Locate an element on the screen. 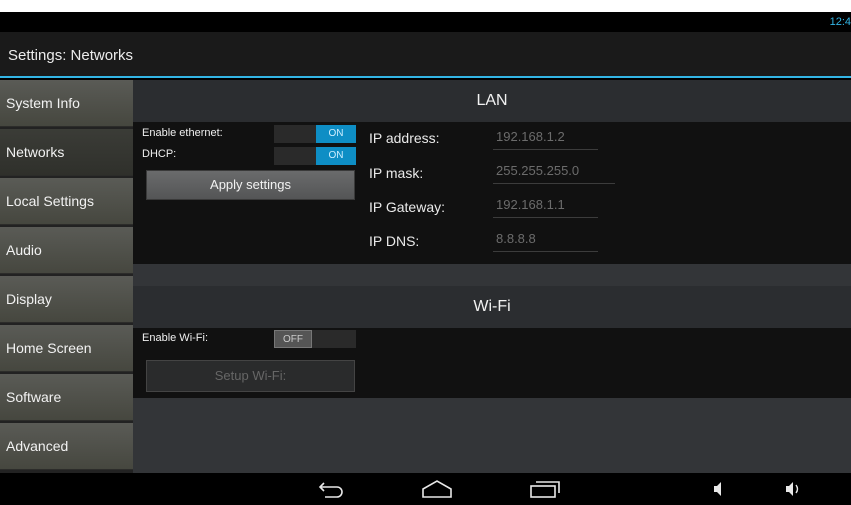  ip-mask-label: IP mask: is located at coordinates (396, 173).